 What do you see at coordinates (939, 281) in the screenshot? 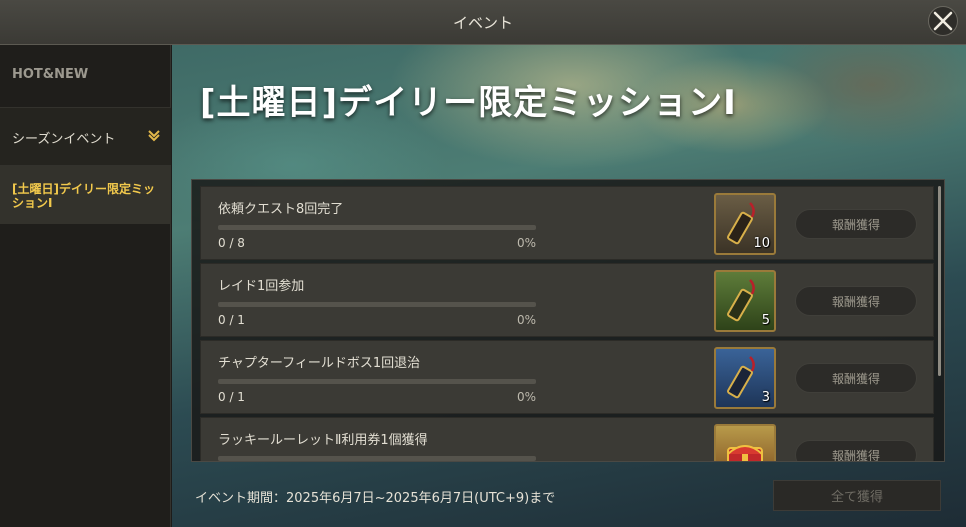
I see `scrollbar` at bounding box center [939, 281].